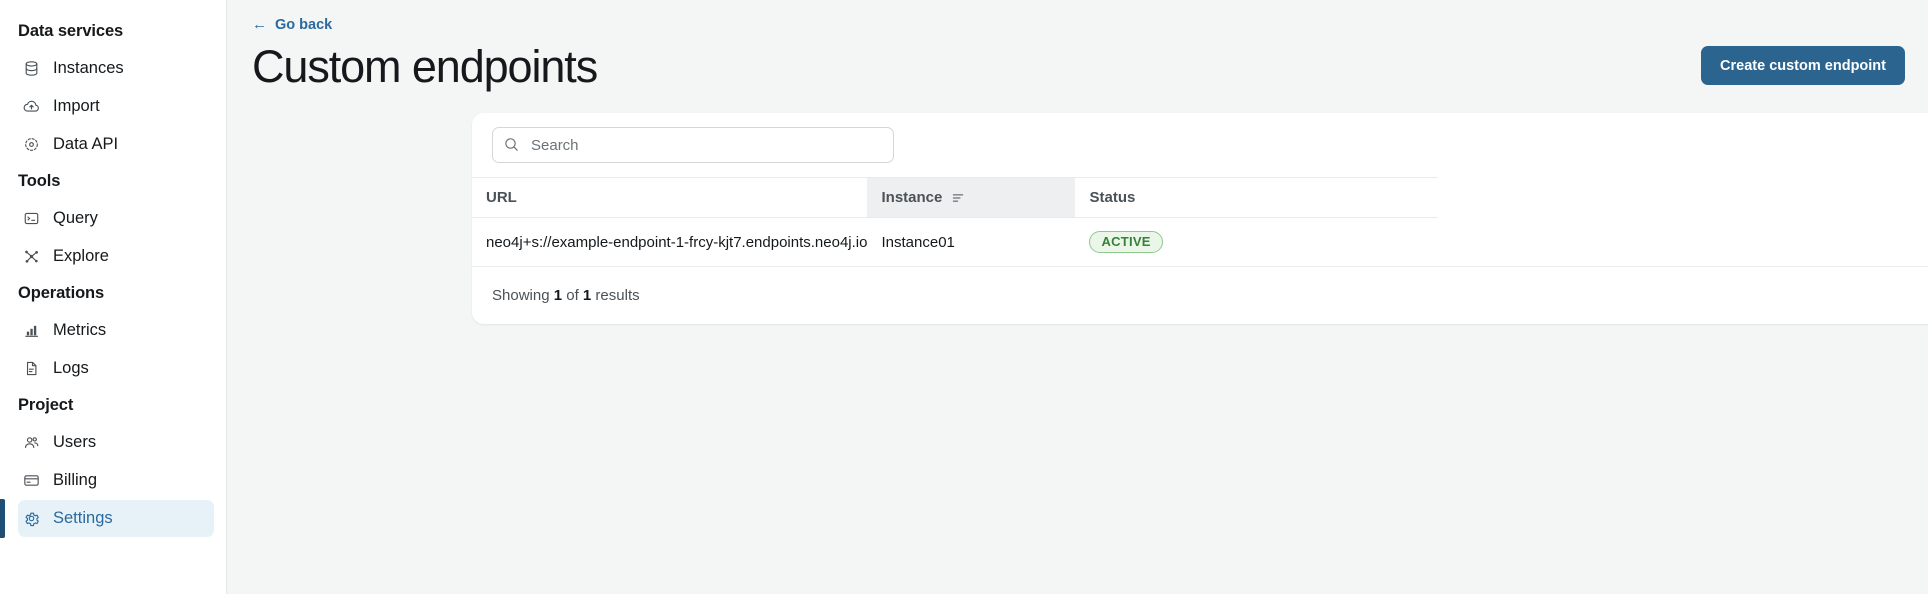  I want to click on column-header-status: Status, so click(1256, 197).